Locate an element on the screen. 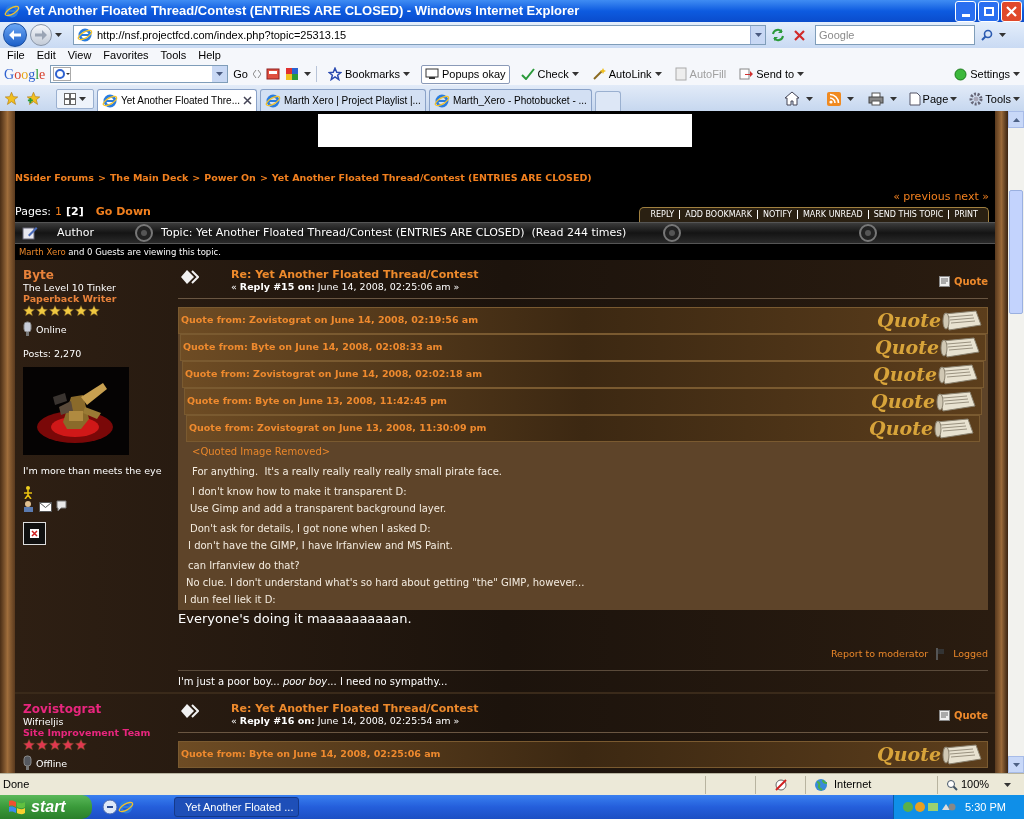 This screenshot has width=1024, height=819. quote-header-link: Quote from: Zovistograt on June 13, 2008, 11:30:09 pm is located at coordinates (338, 428).